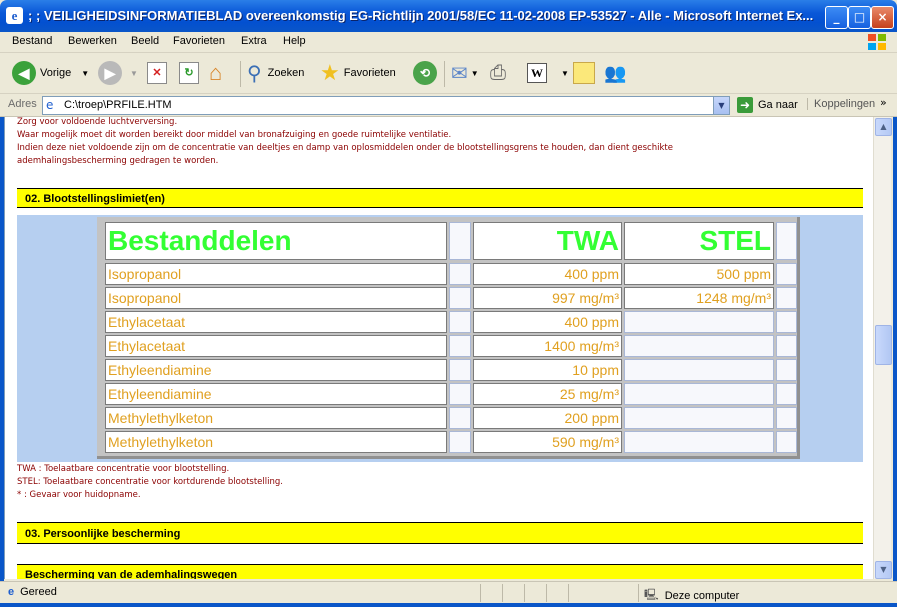 The width and height of the screenshot is (897, 607). What do you see at coordinates (699, 241) in the screenshot?
I see `table-header-stel: STEL` at bounding box center [699, 241].